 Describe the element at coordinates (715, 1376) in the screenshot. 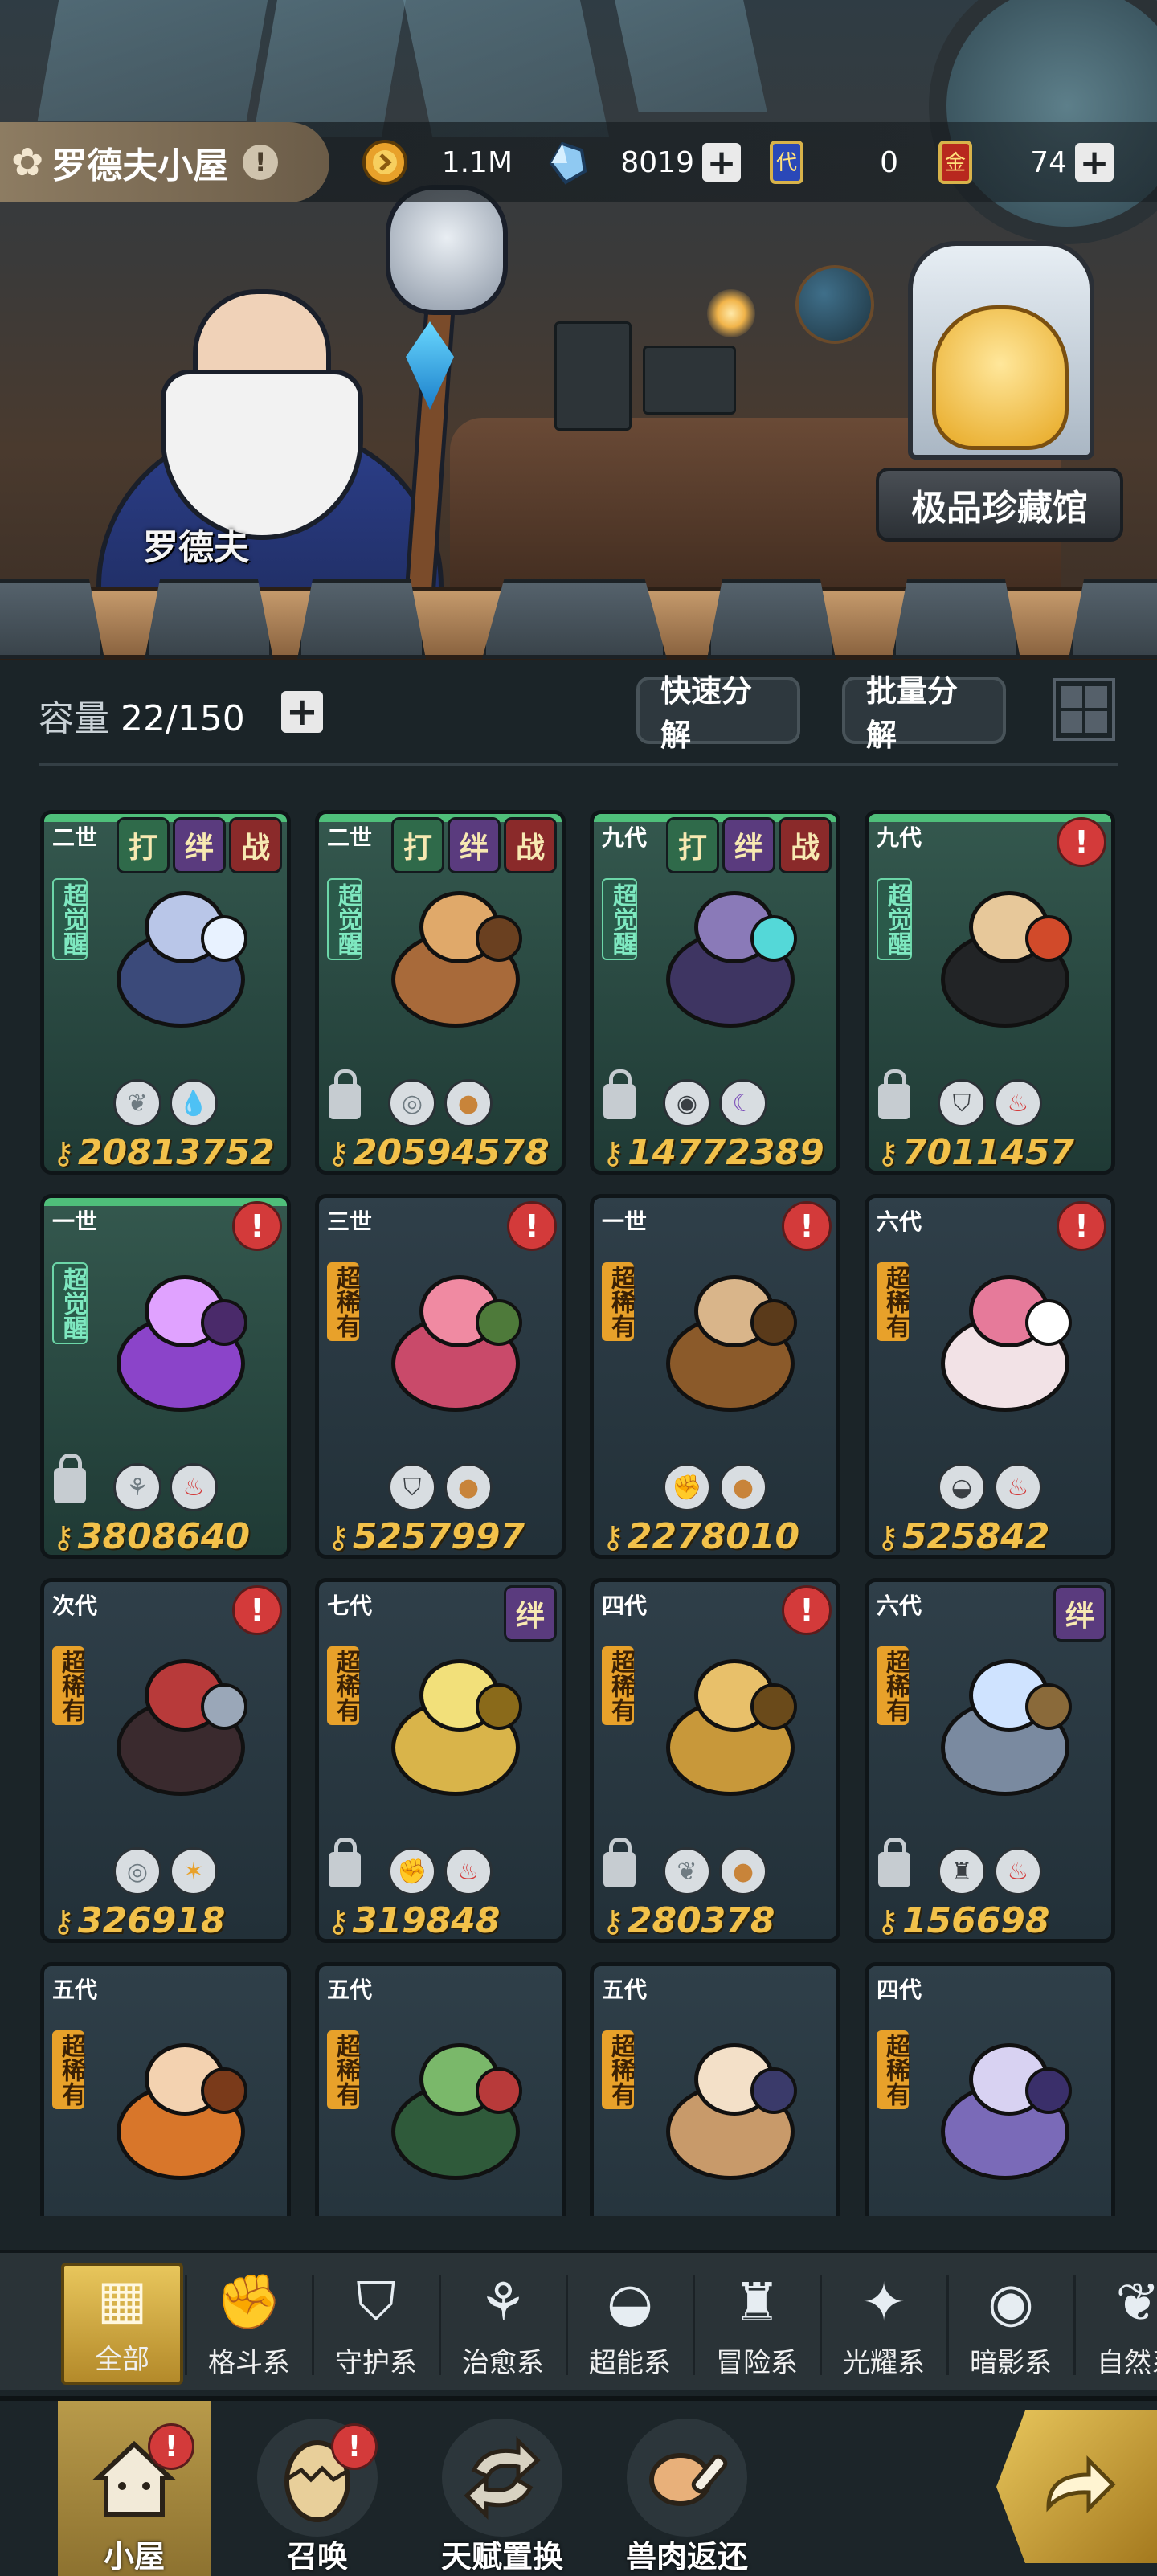

I see `pet-card: 一世! 超稀有 ✊ ● ⚷ 2278010` at that location.